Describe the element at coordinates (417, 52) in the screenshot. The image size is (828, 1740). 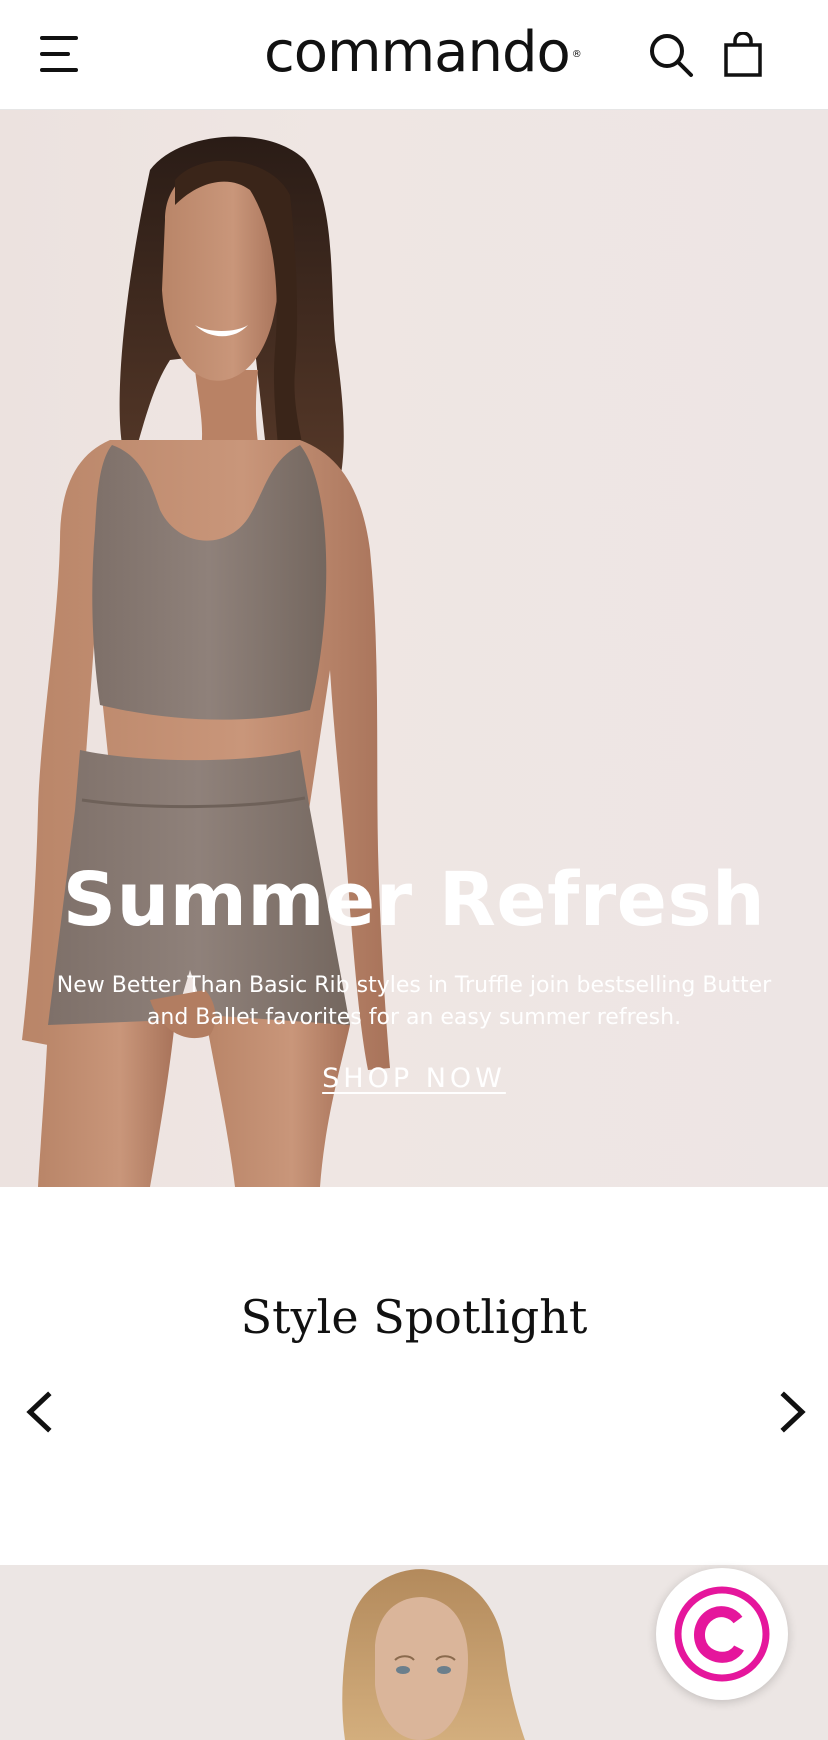
I see `brand-name: commando` at that location.